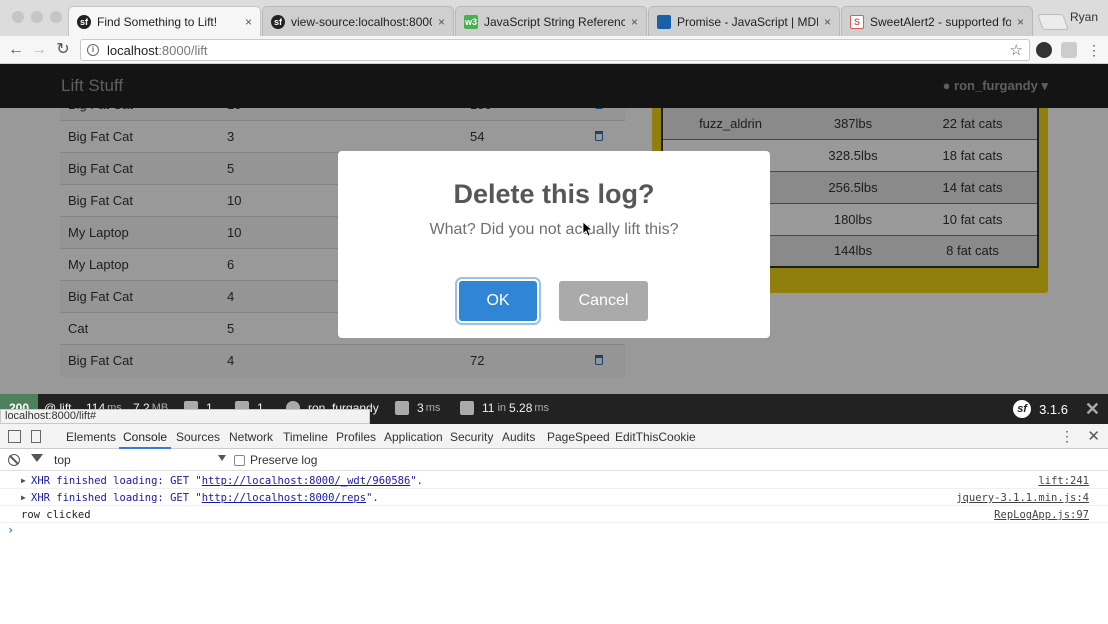 This screenshot has height=624, width=1108. Describe the element at coordinates (554, 194) in the screenshot. I see `dialog-title: Delete this log?` at that location.